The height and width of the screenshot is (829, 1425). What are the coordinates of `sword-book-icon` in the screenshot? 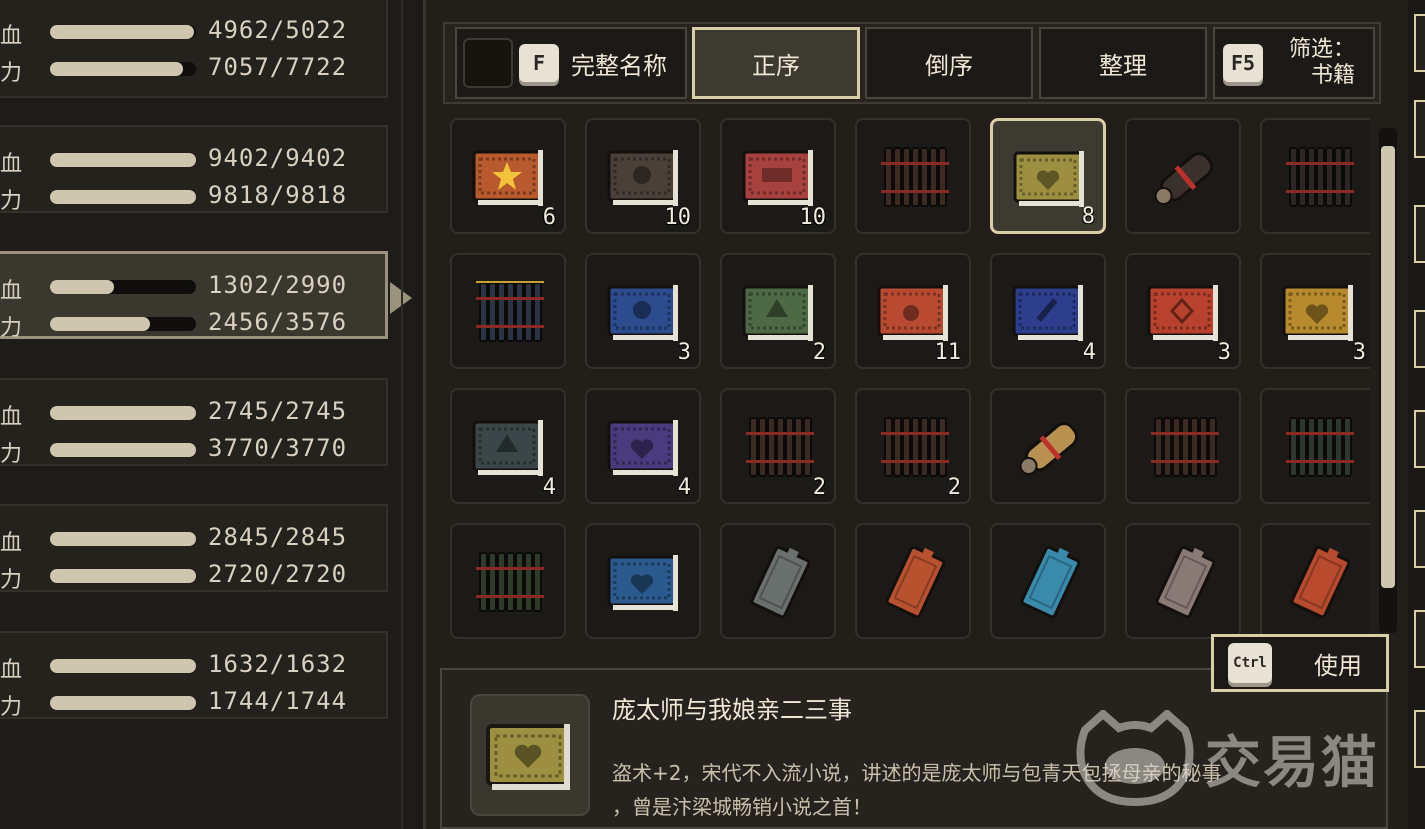 It's located at (1047, 313).